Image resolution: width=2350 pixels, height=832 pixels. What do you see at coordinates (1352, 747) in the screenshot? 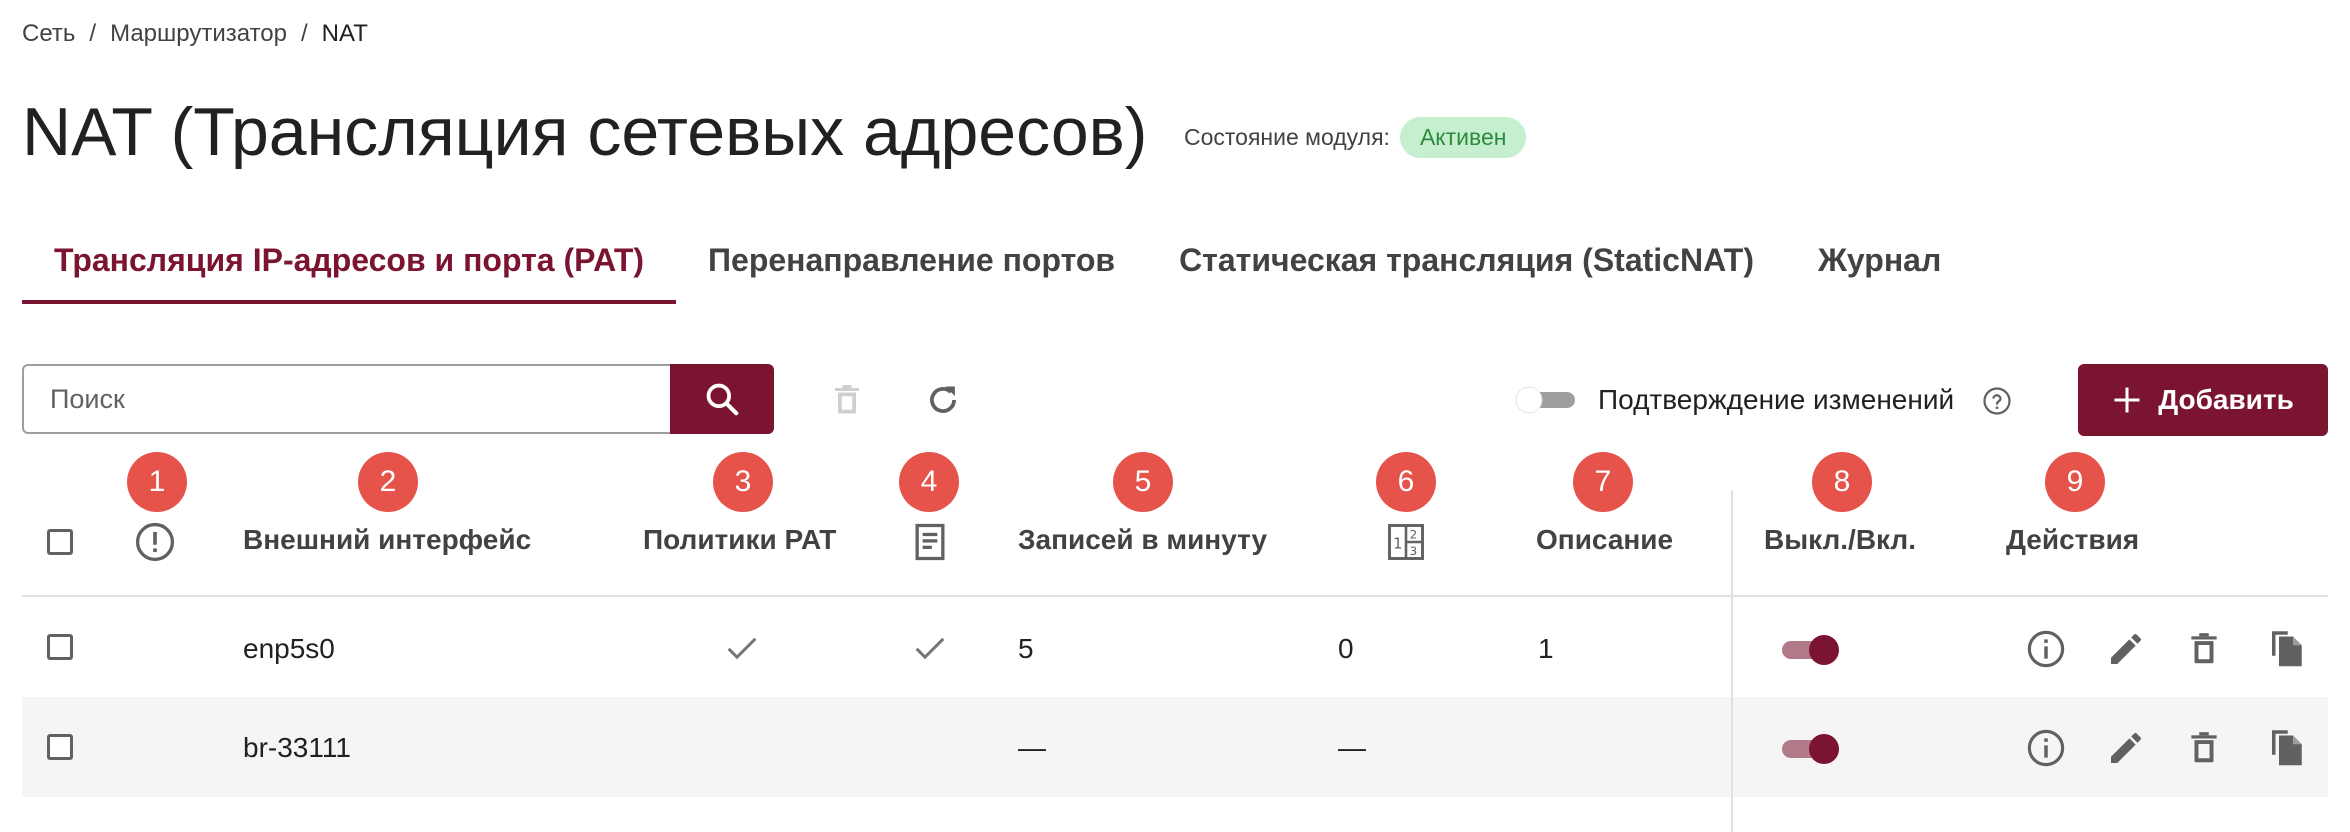
I see `row-order: —` at bounding box center [1352, 747].